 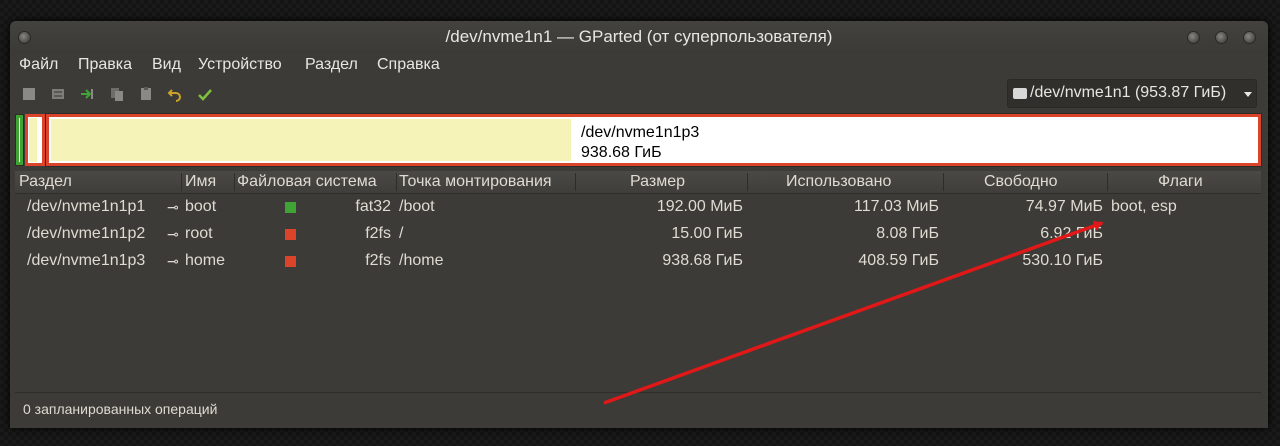 What do you see at coordinates (166, 65) in the screenshot?
I see `menu-view: Вид` at bounding box center [166, 65].